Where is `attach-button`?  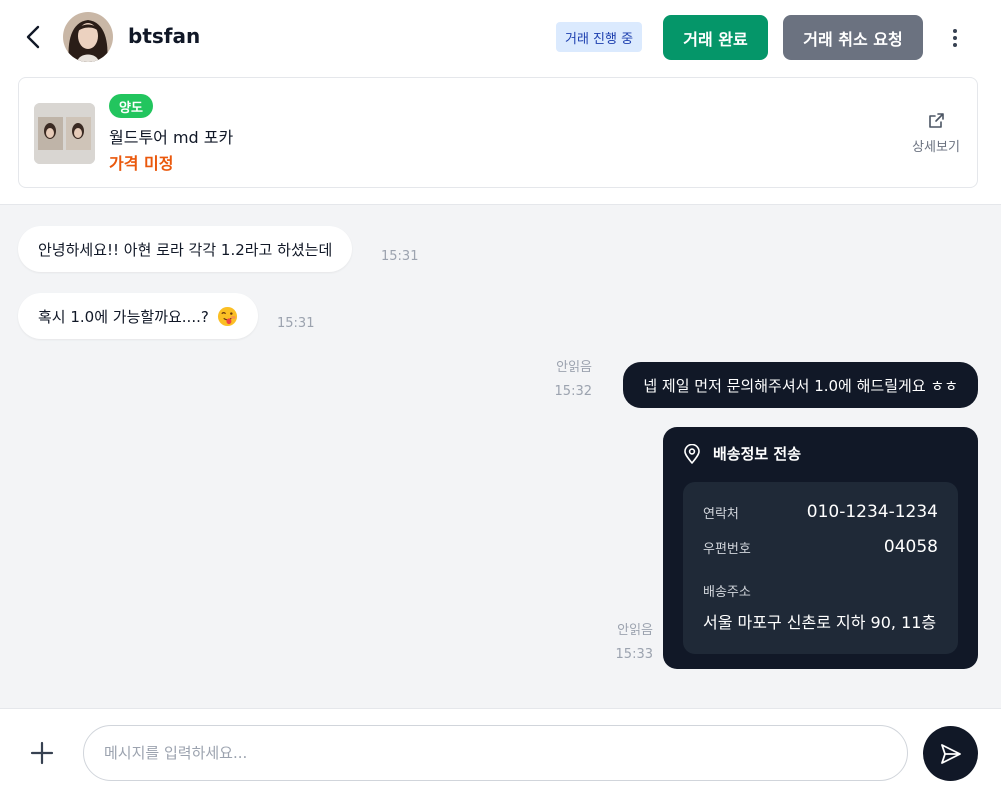
attach-button is located at coordinates (42, 753).